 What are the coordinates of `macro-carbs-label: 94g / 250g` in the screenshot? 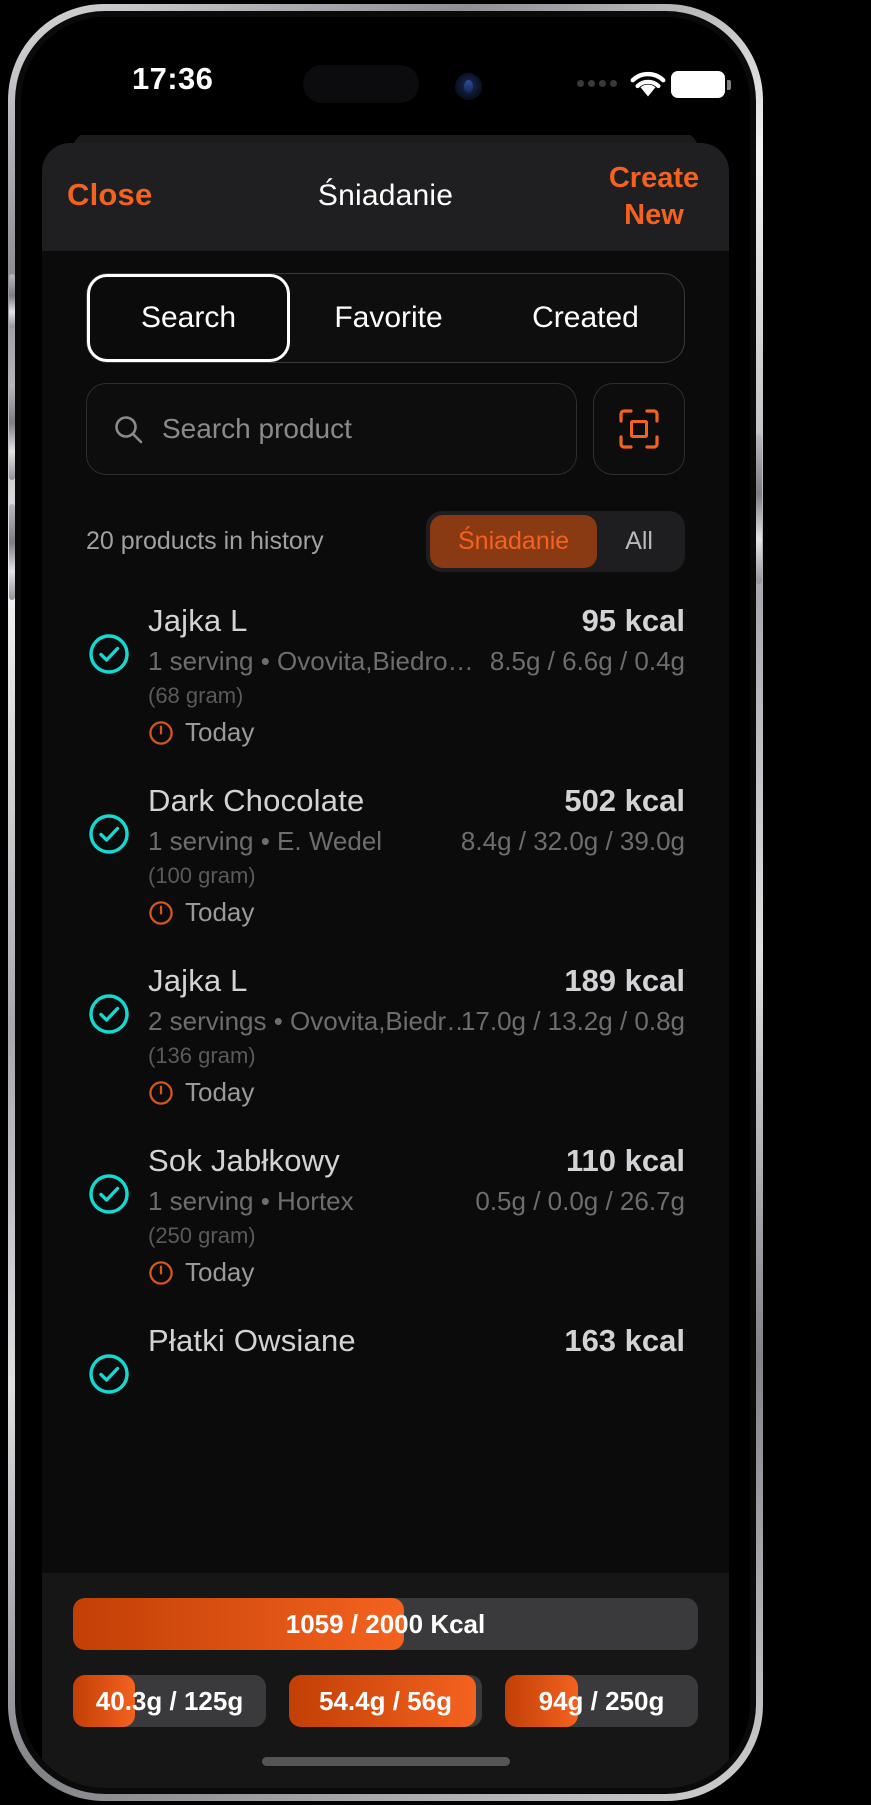 It's located at (601, 1700).